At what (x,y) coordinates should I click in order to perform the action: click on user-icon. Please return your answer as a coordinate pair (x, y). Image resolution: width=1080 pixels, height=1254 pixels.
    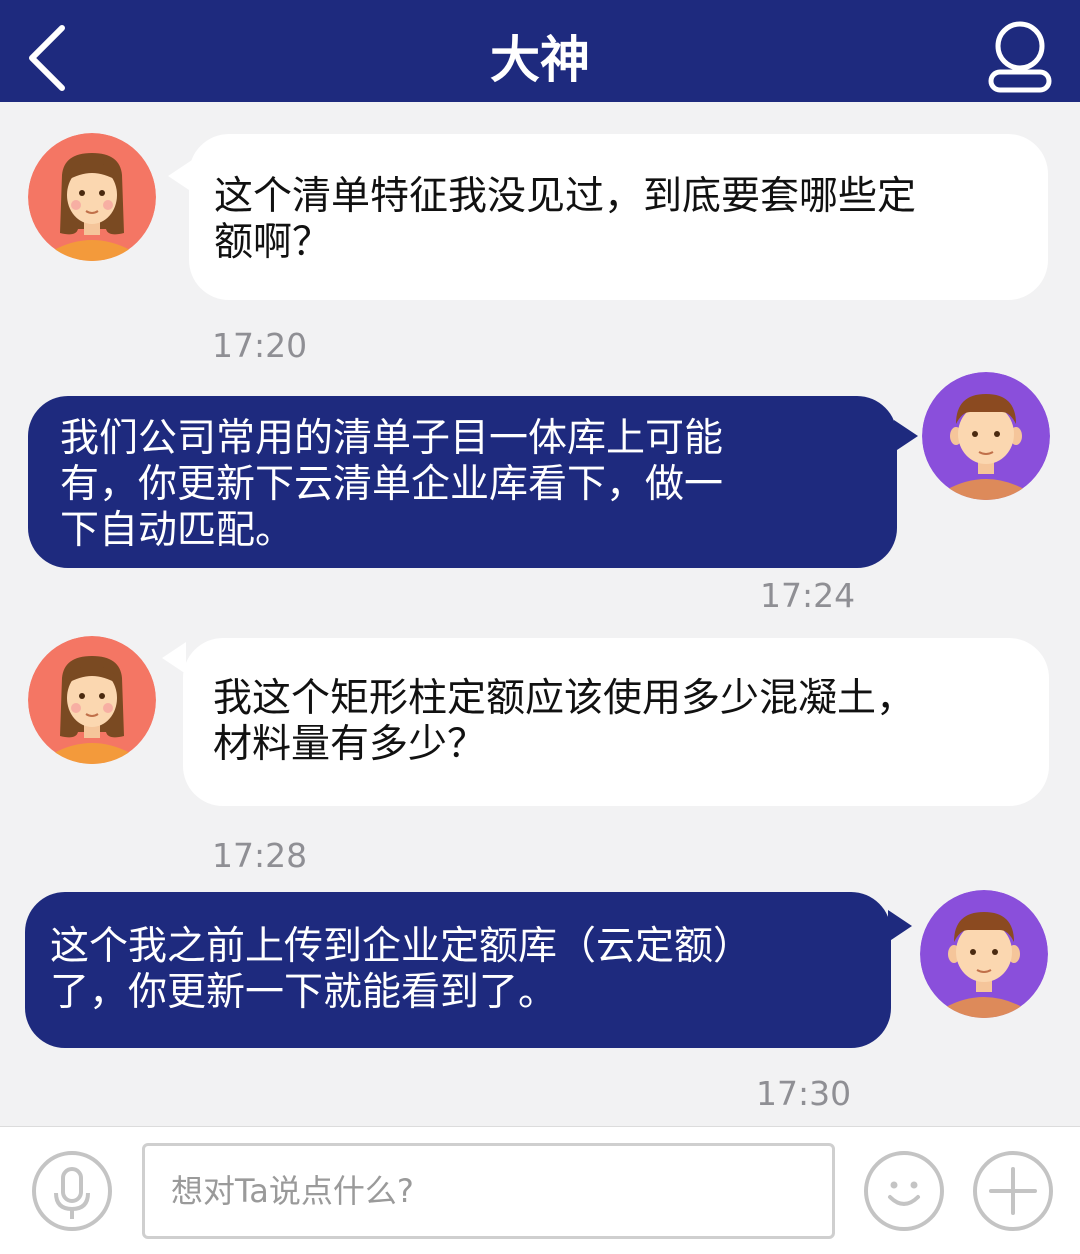
    Looking at the image, I should click on (1020, 57).